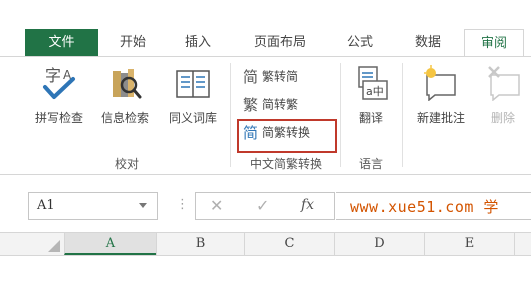 This screenshot has height=300, width=531. I want to click on research-label: 信息检索, so click(124, 118).